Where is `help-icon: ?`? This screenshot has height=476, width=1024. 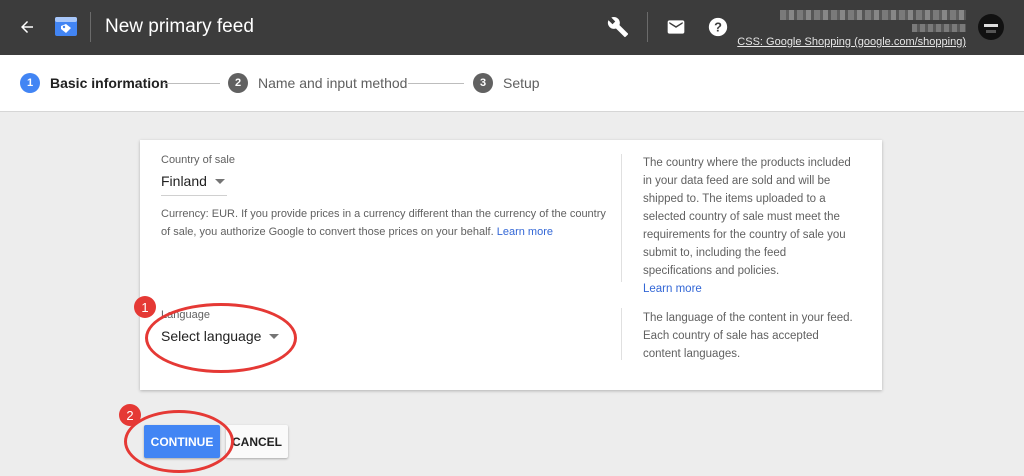 help-icon: ? is located at coordinates (718, 27).